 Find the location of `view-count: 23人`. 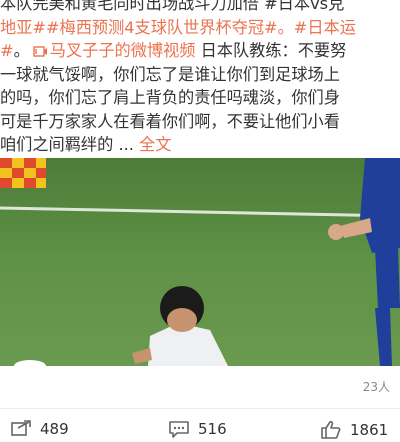

view-count: 23人 is located at coordinates (376, 387).